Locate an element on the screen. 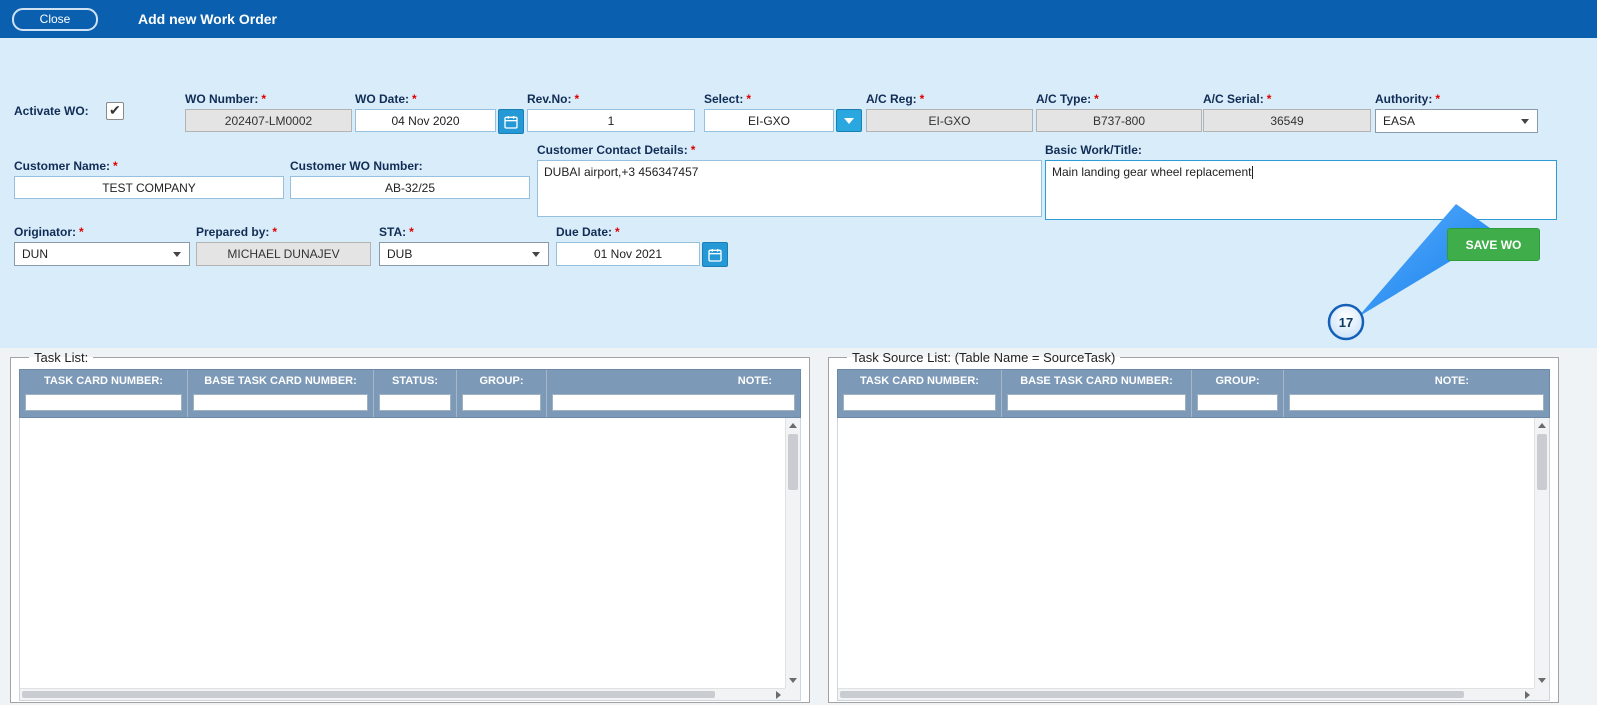  originator-value: DUN is located at coordinates (35, 254).